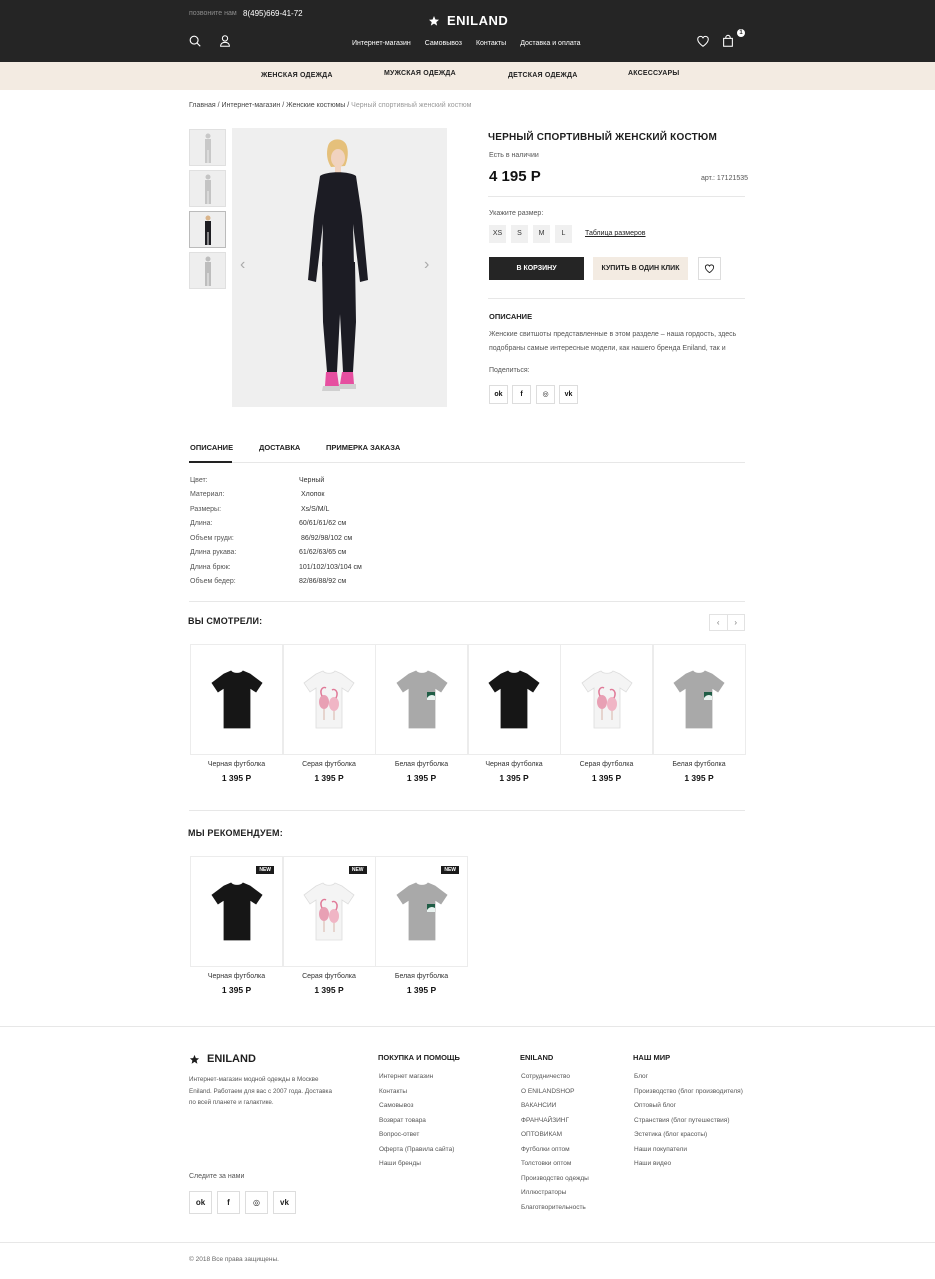 This screenshot has width=935, height=1279. Describe the element at coordinates (393, 1091) in the screenshot. I see `footer-link: Контакты` at that location.